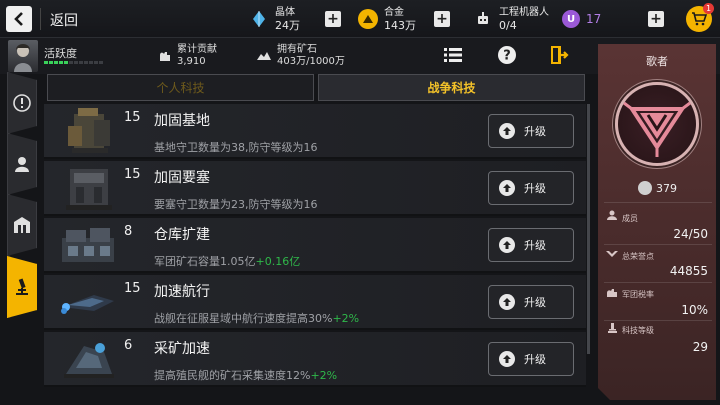 The width and height of the screenshot is (720, 405). What do you see at coordinates (315, 188) in the screenshot?
I see `tech-row-fortify-fortress: 15 加固要塞 要塞守卫数量为23,防守等级为16 升级` at bounding box center [315, 188].